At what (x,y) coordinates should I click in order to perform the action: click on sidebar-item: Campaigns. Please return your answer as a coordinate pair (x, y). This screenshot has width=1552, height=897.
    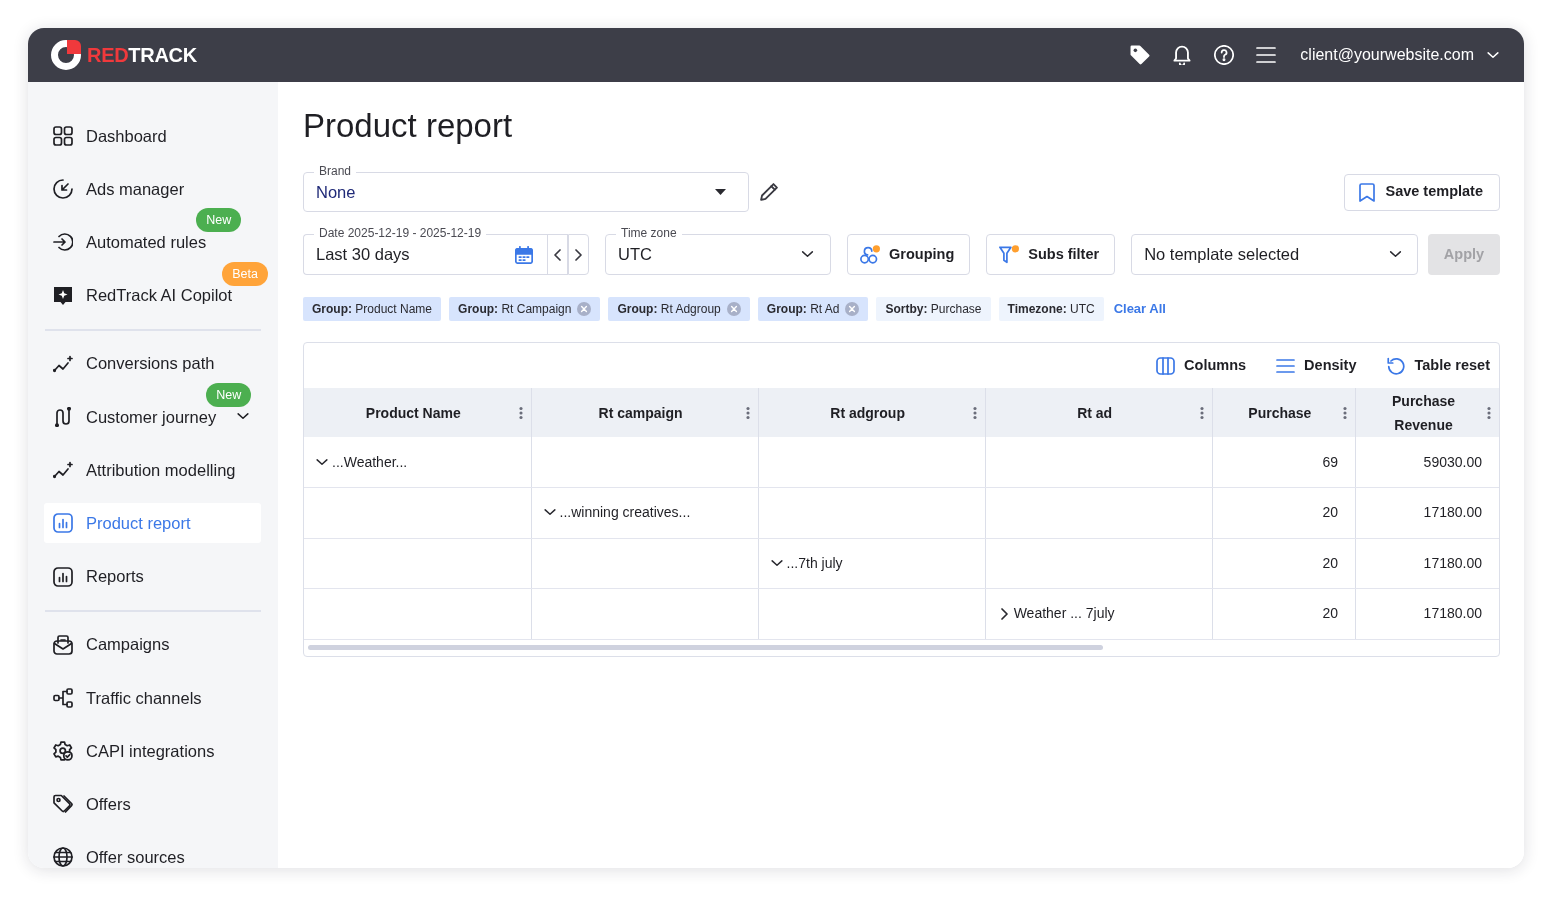
    Looking at the image, I should click on (152, 644).